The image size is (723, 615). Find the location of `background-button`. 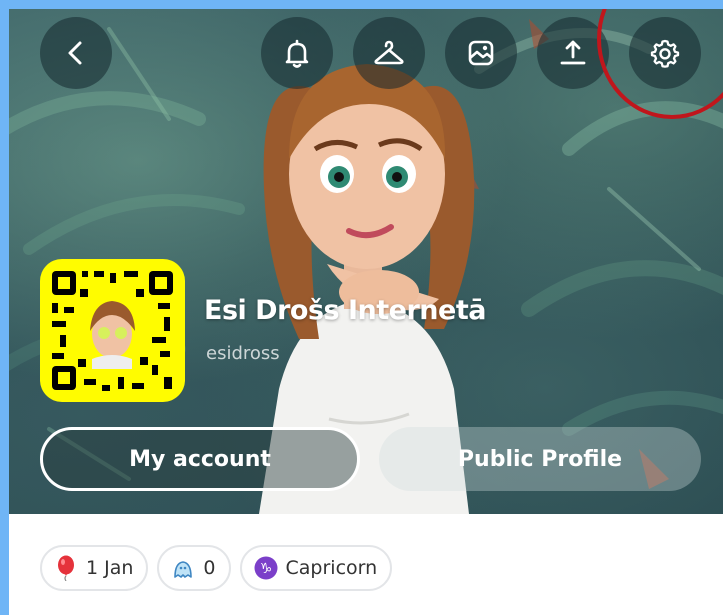

background-button is located at coordinates (481, 53).